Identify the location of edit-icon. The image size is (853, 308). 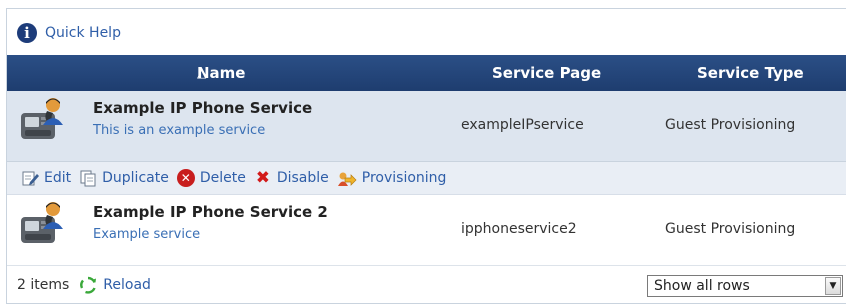
(30, 178).